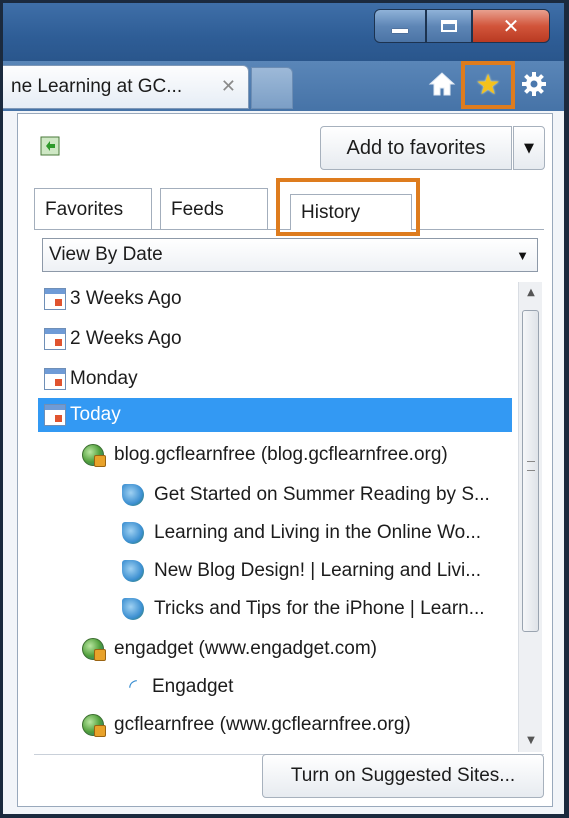 The height and width of the screenshot is (818, 569). I want to click on star-icon: ★, so click(488, 84).